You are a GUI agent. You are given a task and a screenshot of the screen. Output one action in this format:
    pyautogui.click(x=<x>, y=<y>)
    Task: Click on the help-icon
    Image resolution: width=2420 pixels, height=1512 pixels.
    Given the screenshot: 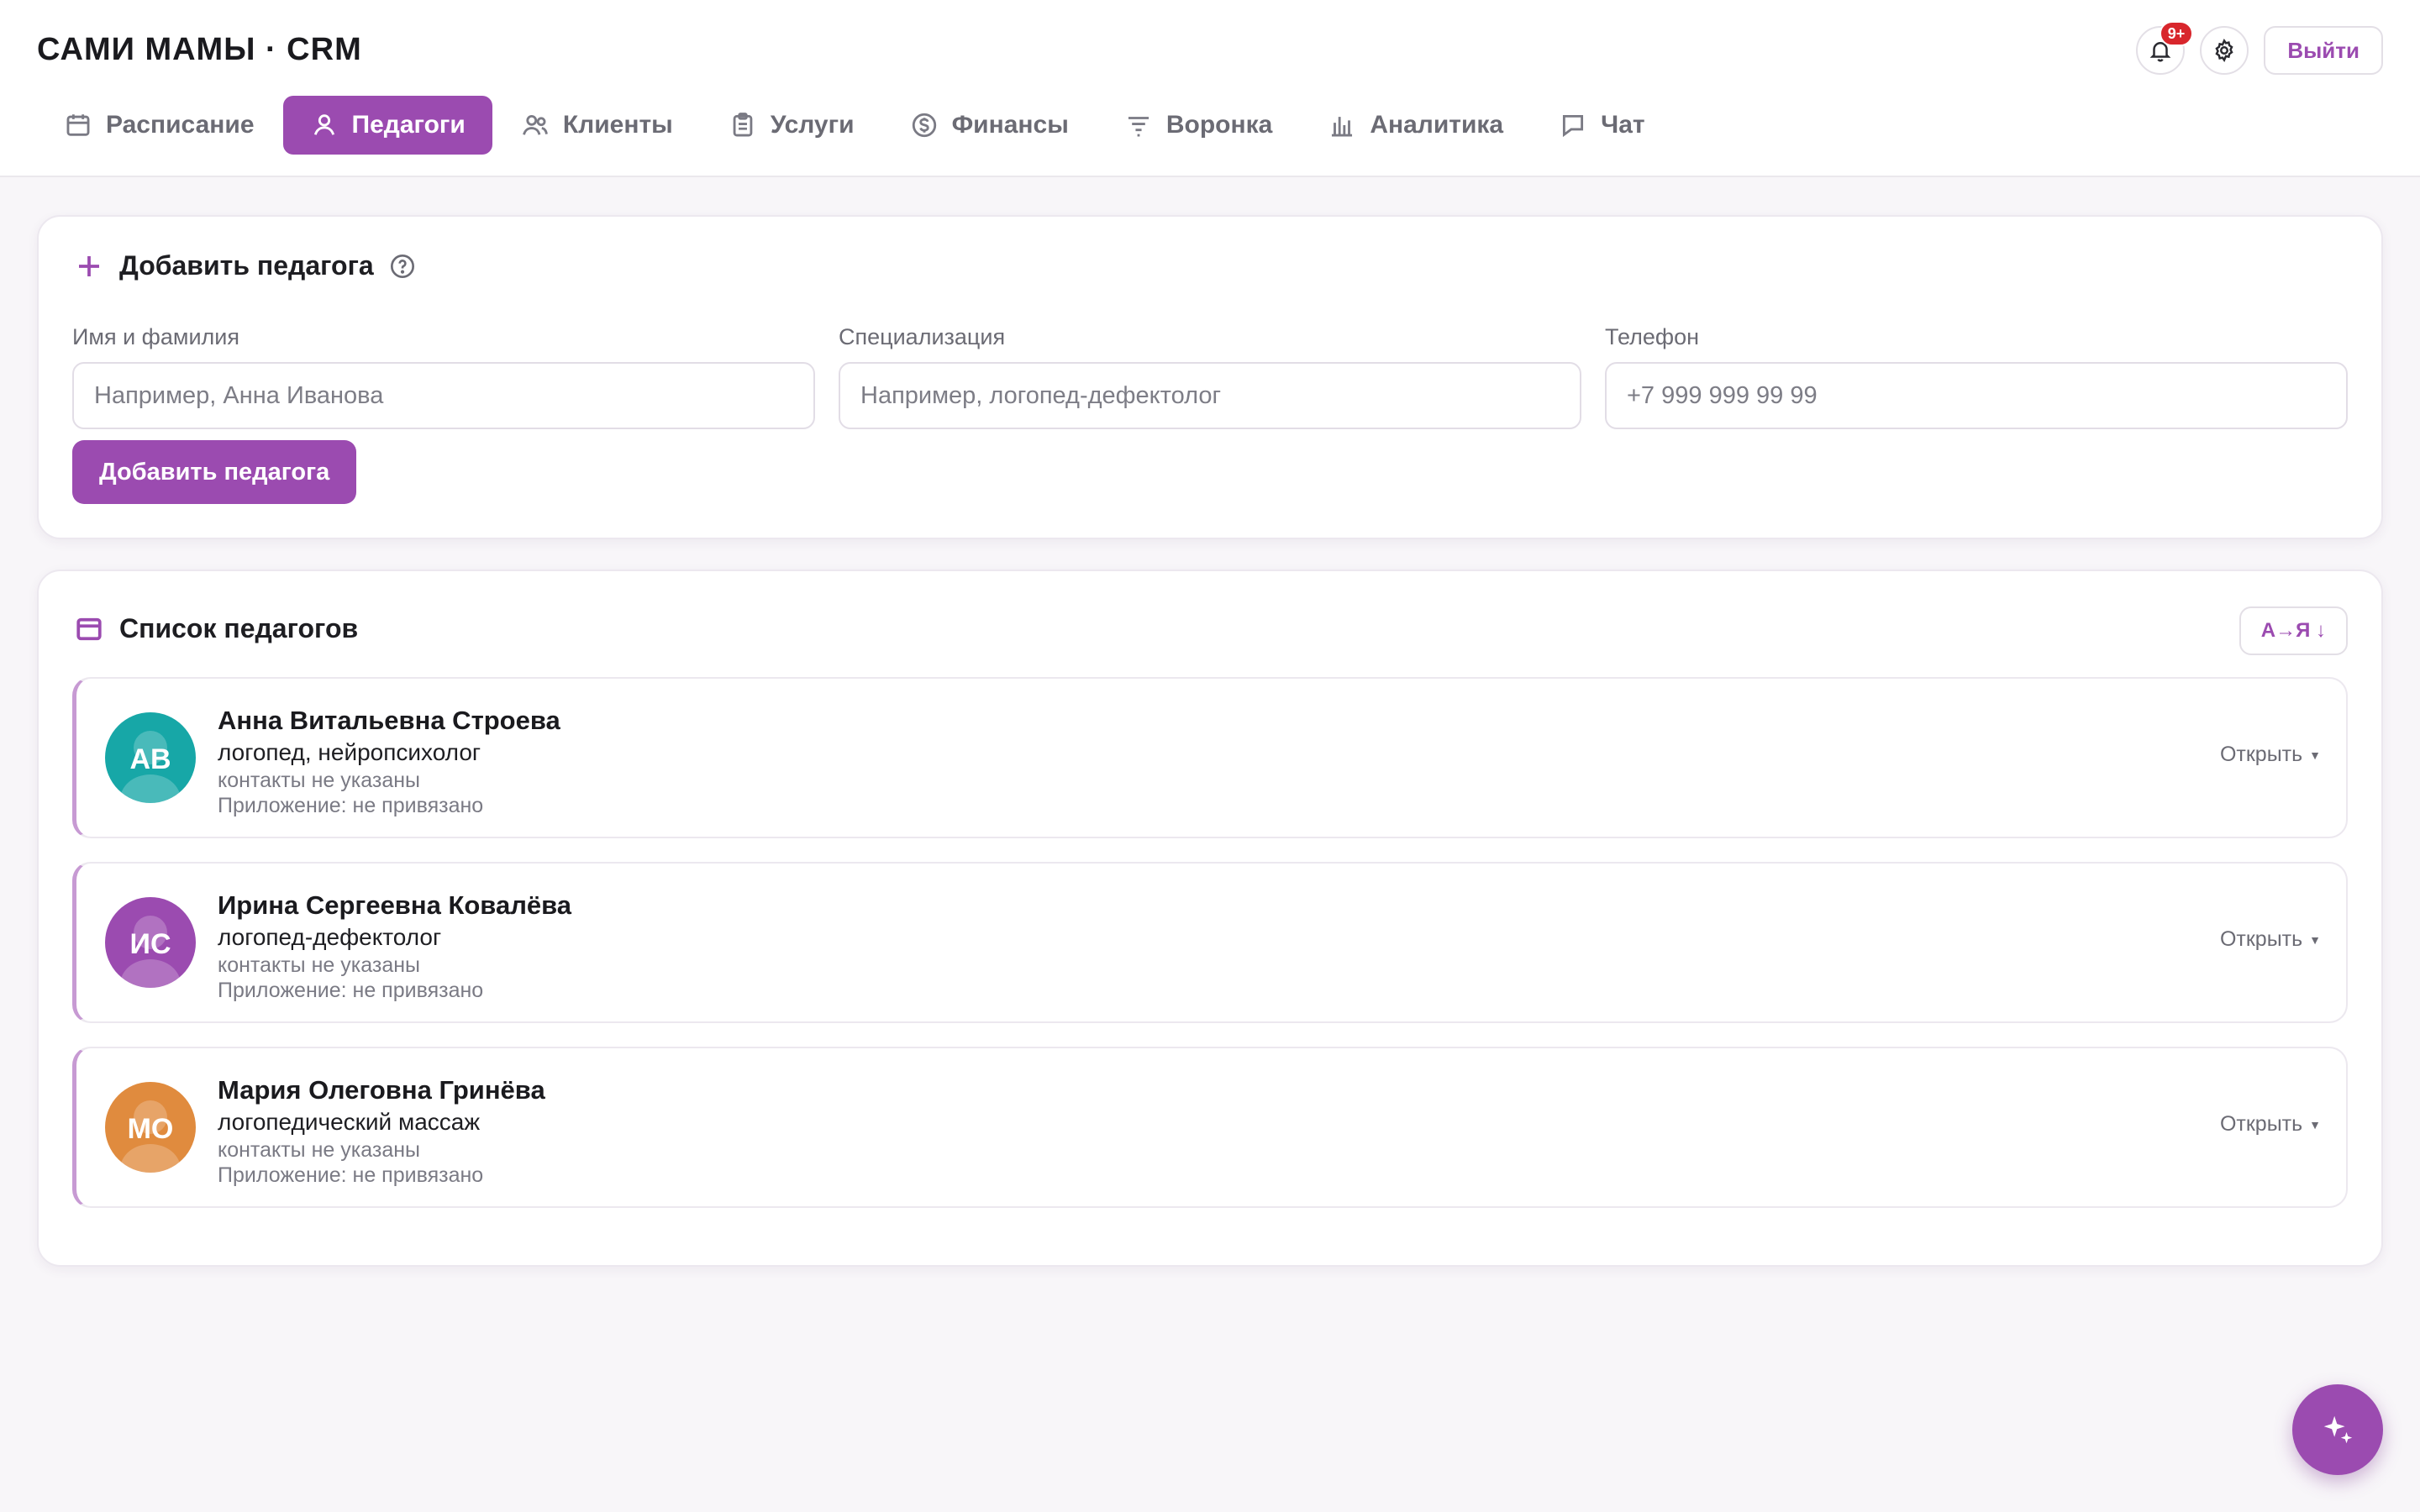 What is the action you would take?
    pyautogui.click(x=402, y=266)
    